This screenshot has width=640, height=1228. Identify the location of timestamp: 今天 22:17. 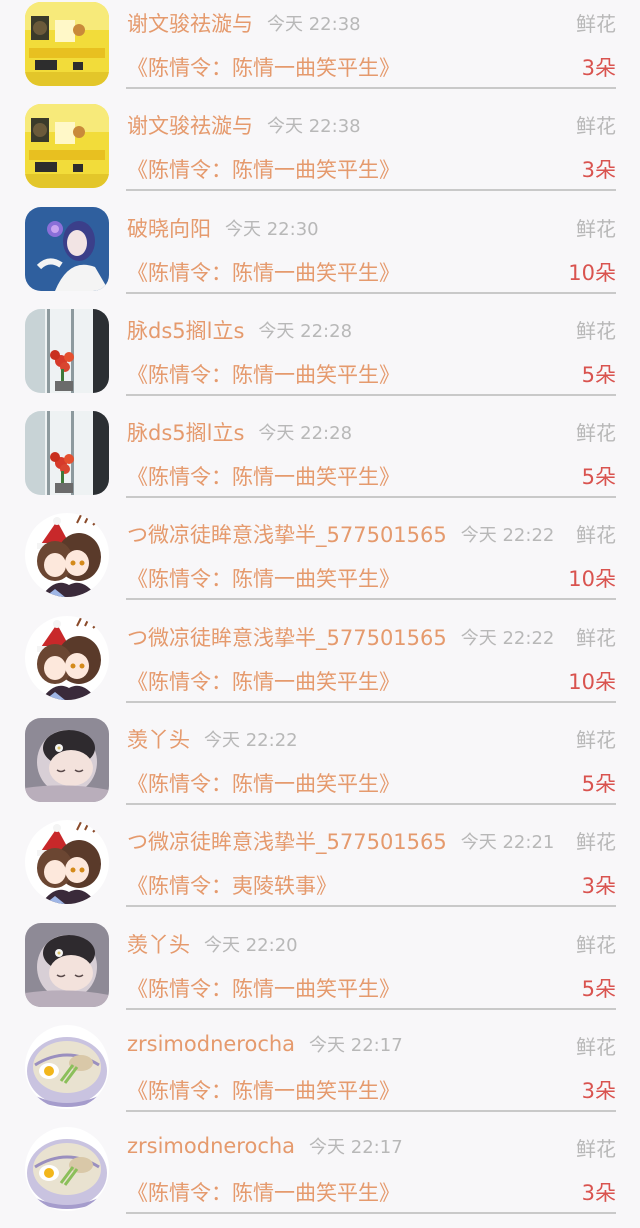
(356, 1045).